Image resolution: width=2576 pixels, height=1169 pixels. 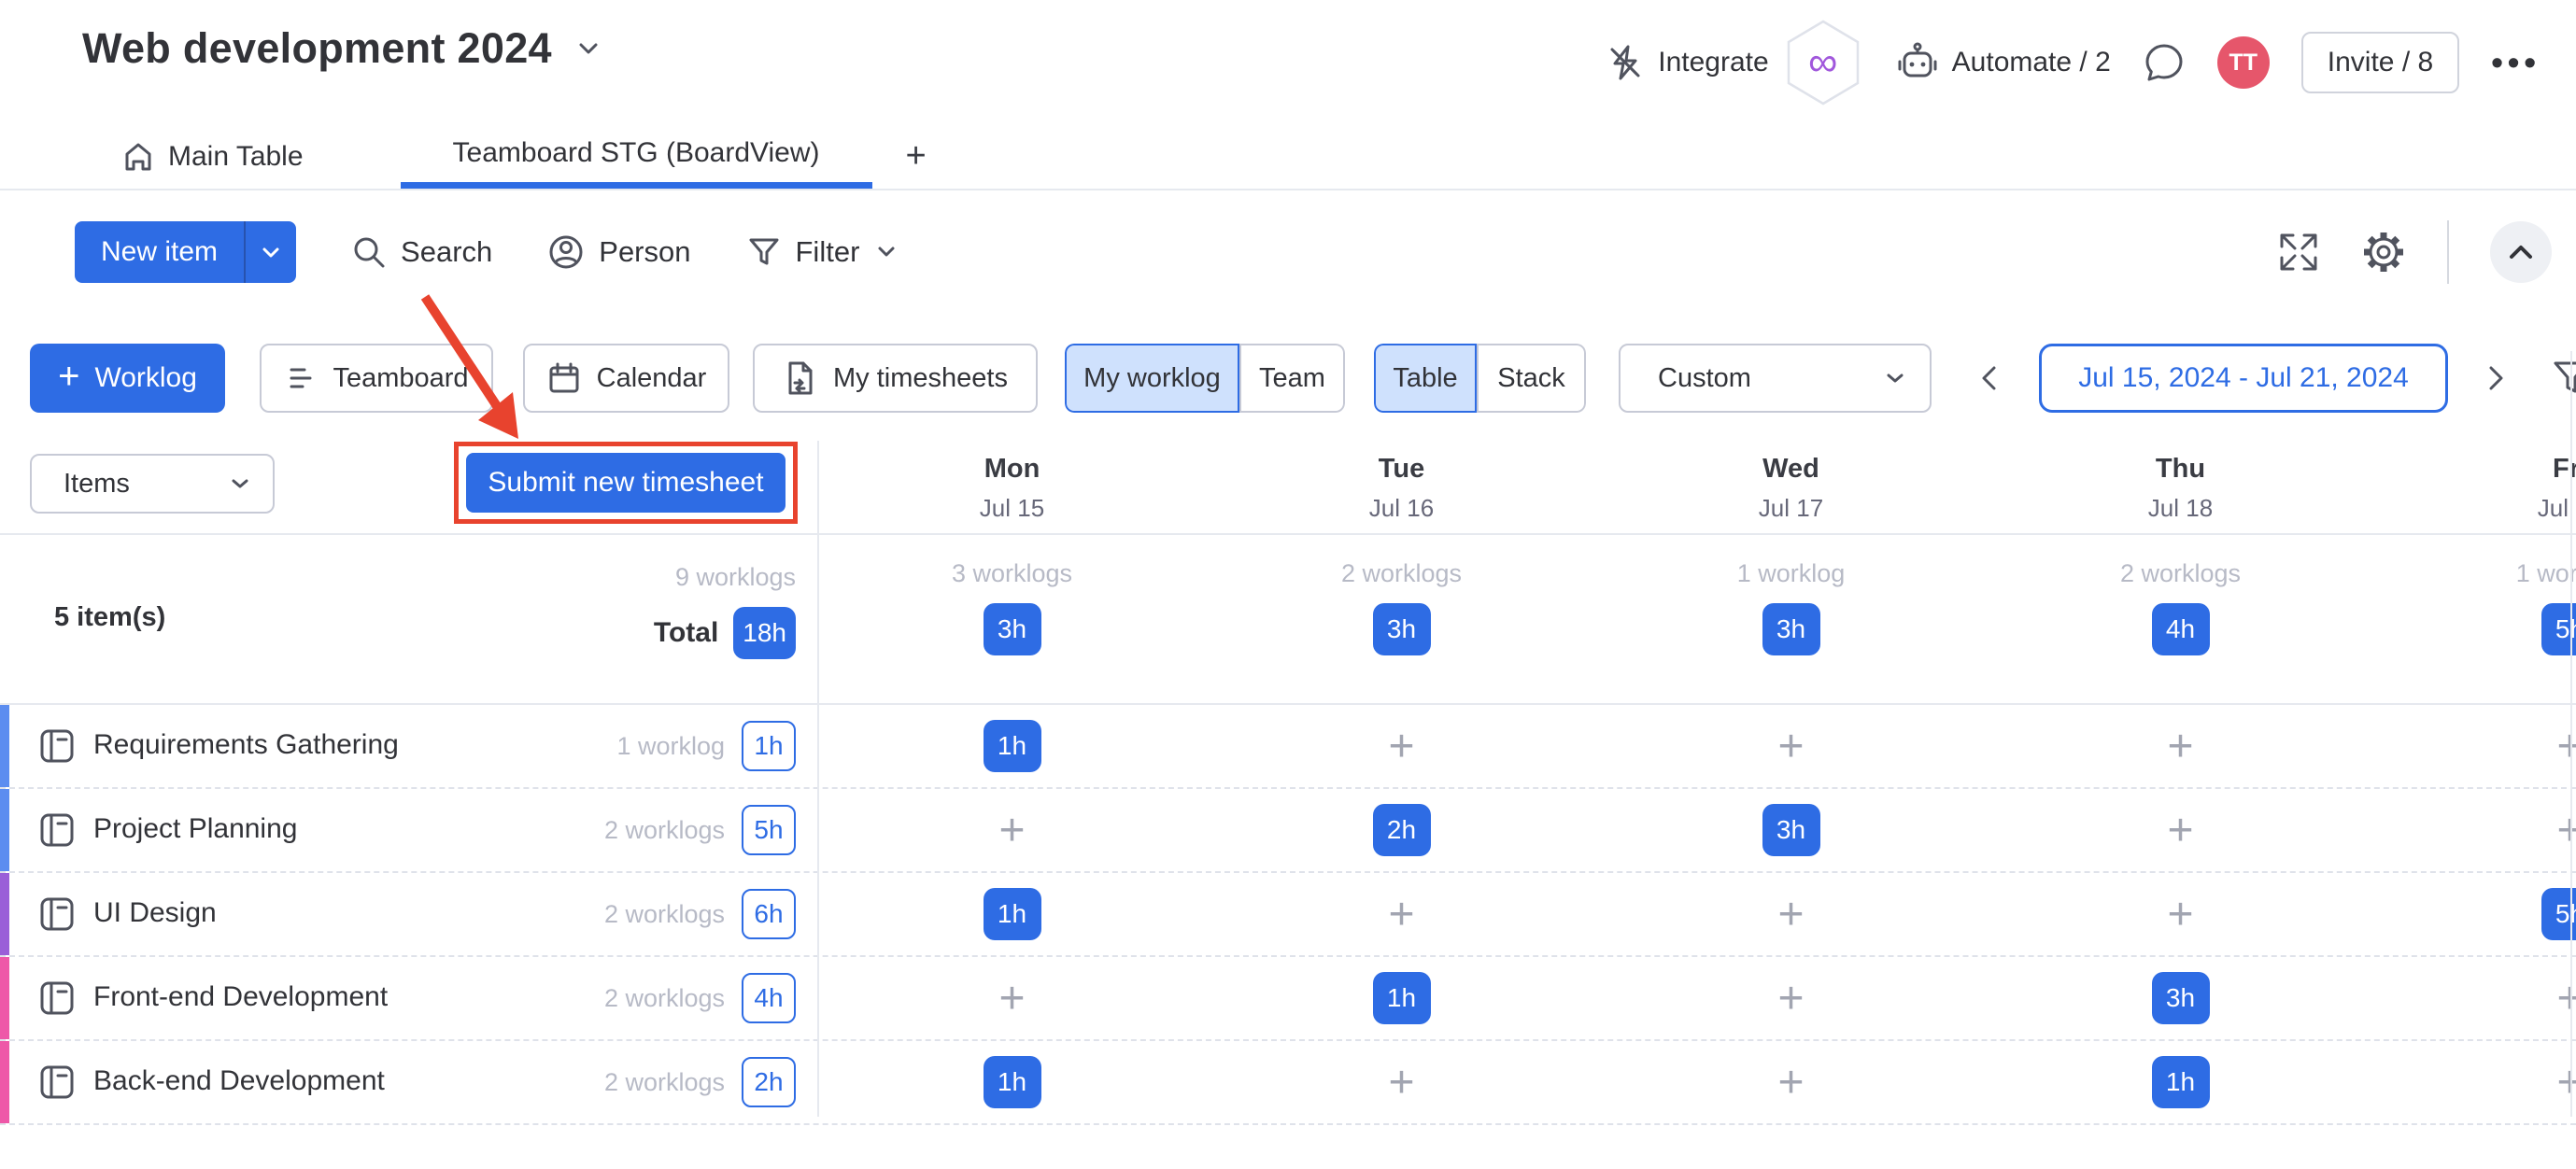 What do you see at coordinates (1152, 378) in the screenshot?
I see `toggle-my-worklog: My worklog` at bounding box center [1152, 378].